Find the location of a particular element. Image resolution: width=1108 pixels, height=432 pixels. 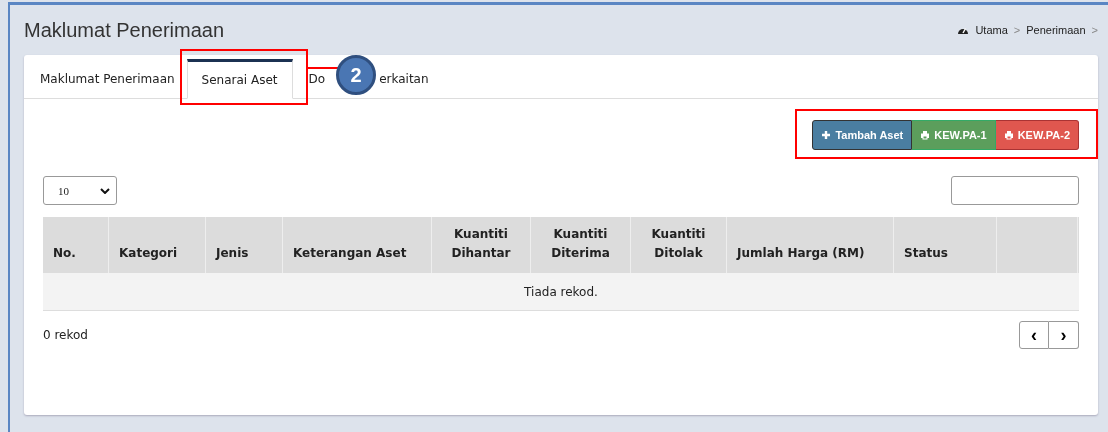

search-field is located at coordinates (1015, 190).